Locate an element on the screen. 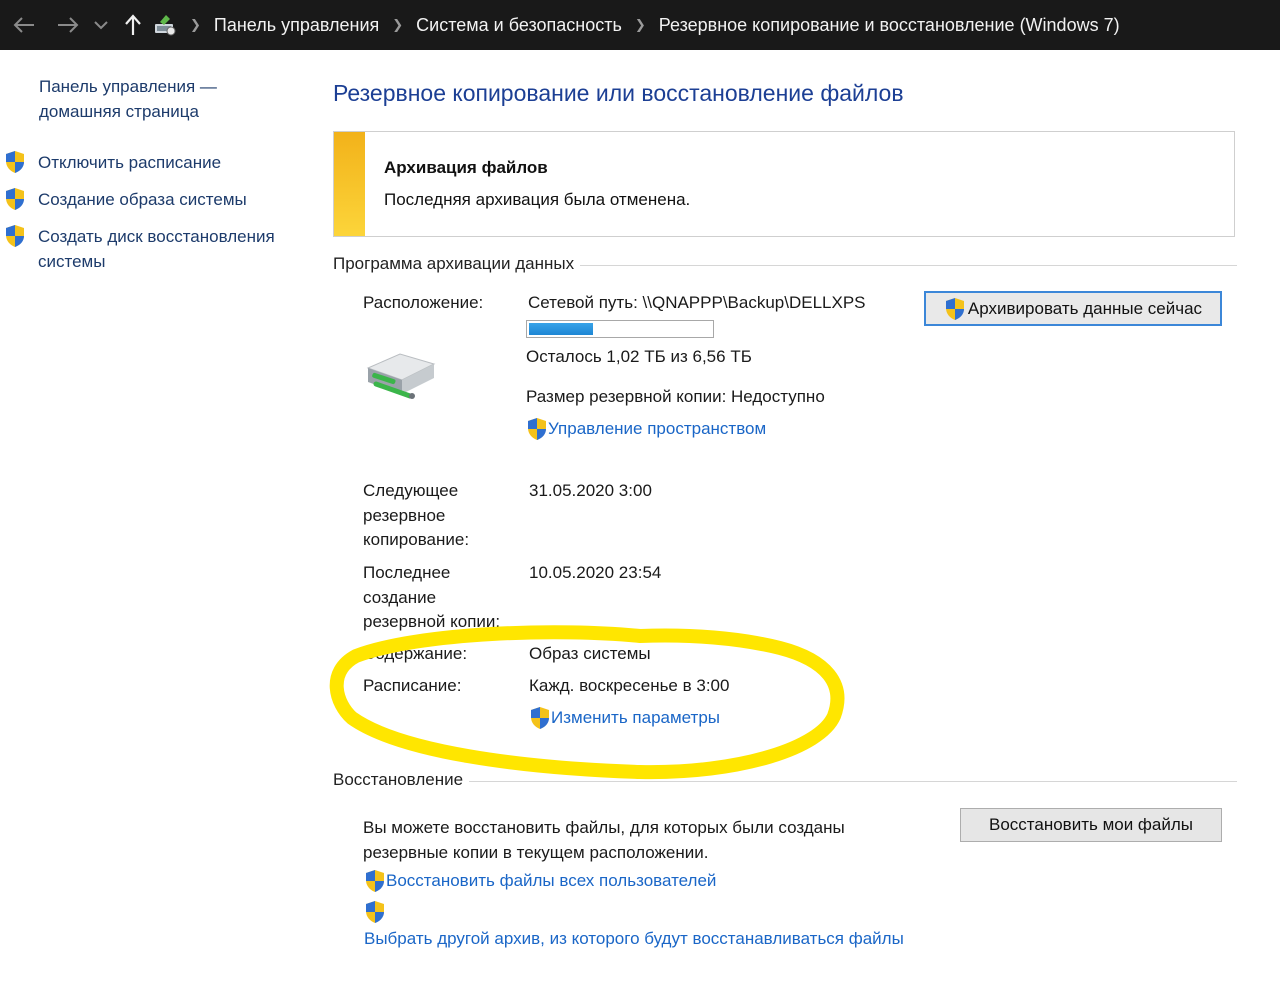 The height and width of the screenshot is (1007, 1280). control-panel-home-link: Панель управления — домашняя страница is located at coordinates (154, 99).